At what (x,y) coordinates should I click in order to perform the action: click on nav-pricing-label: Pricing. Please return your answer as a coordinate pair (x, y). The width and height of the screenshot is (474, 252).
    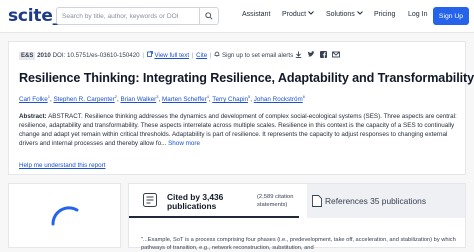
    Looking at the image, I should click on (385, 14).